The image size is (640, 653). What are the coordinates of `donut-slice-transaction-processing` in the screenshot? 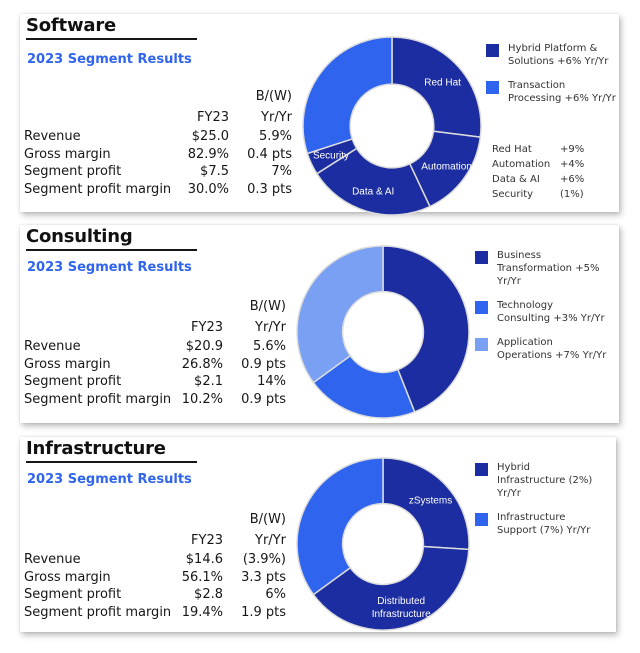 It's located at (347, 95).